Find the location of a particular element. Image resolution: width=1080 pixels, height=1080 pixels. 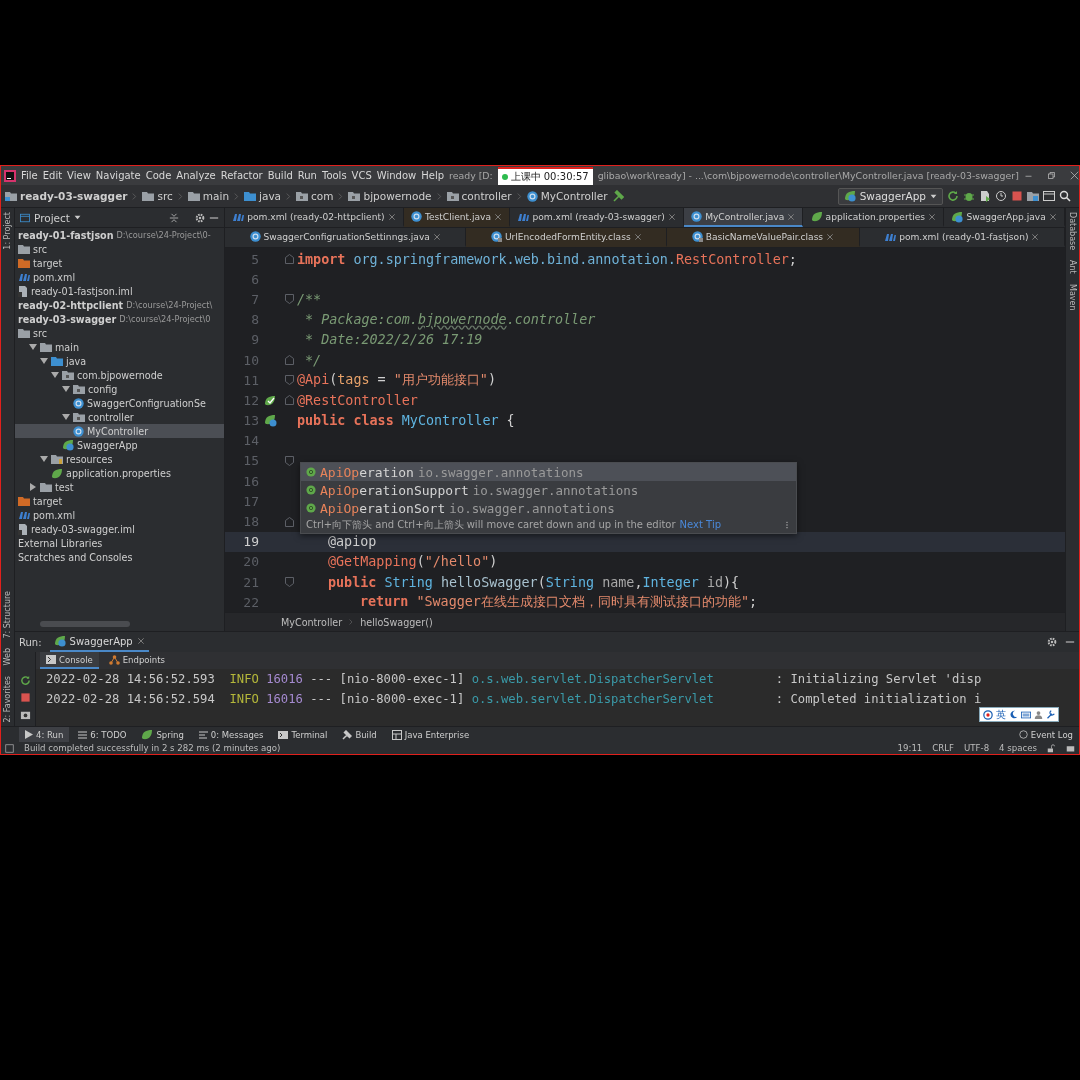

tree-item: com.bjpowernode is located at coordinates (119, 375).